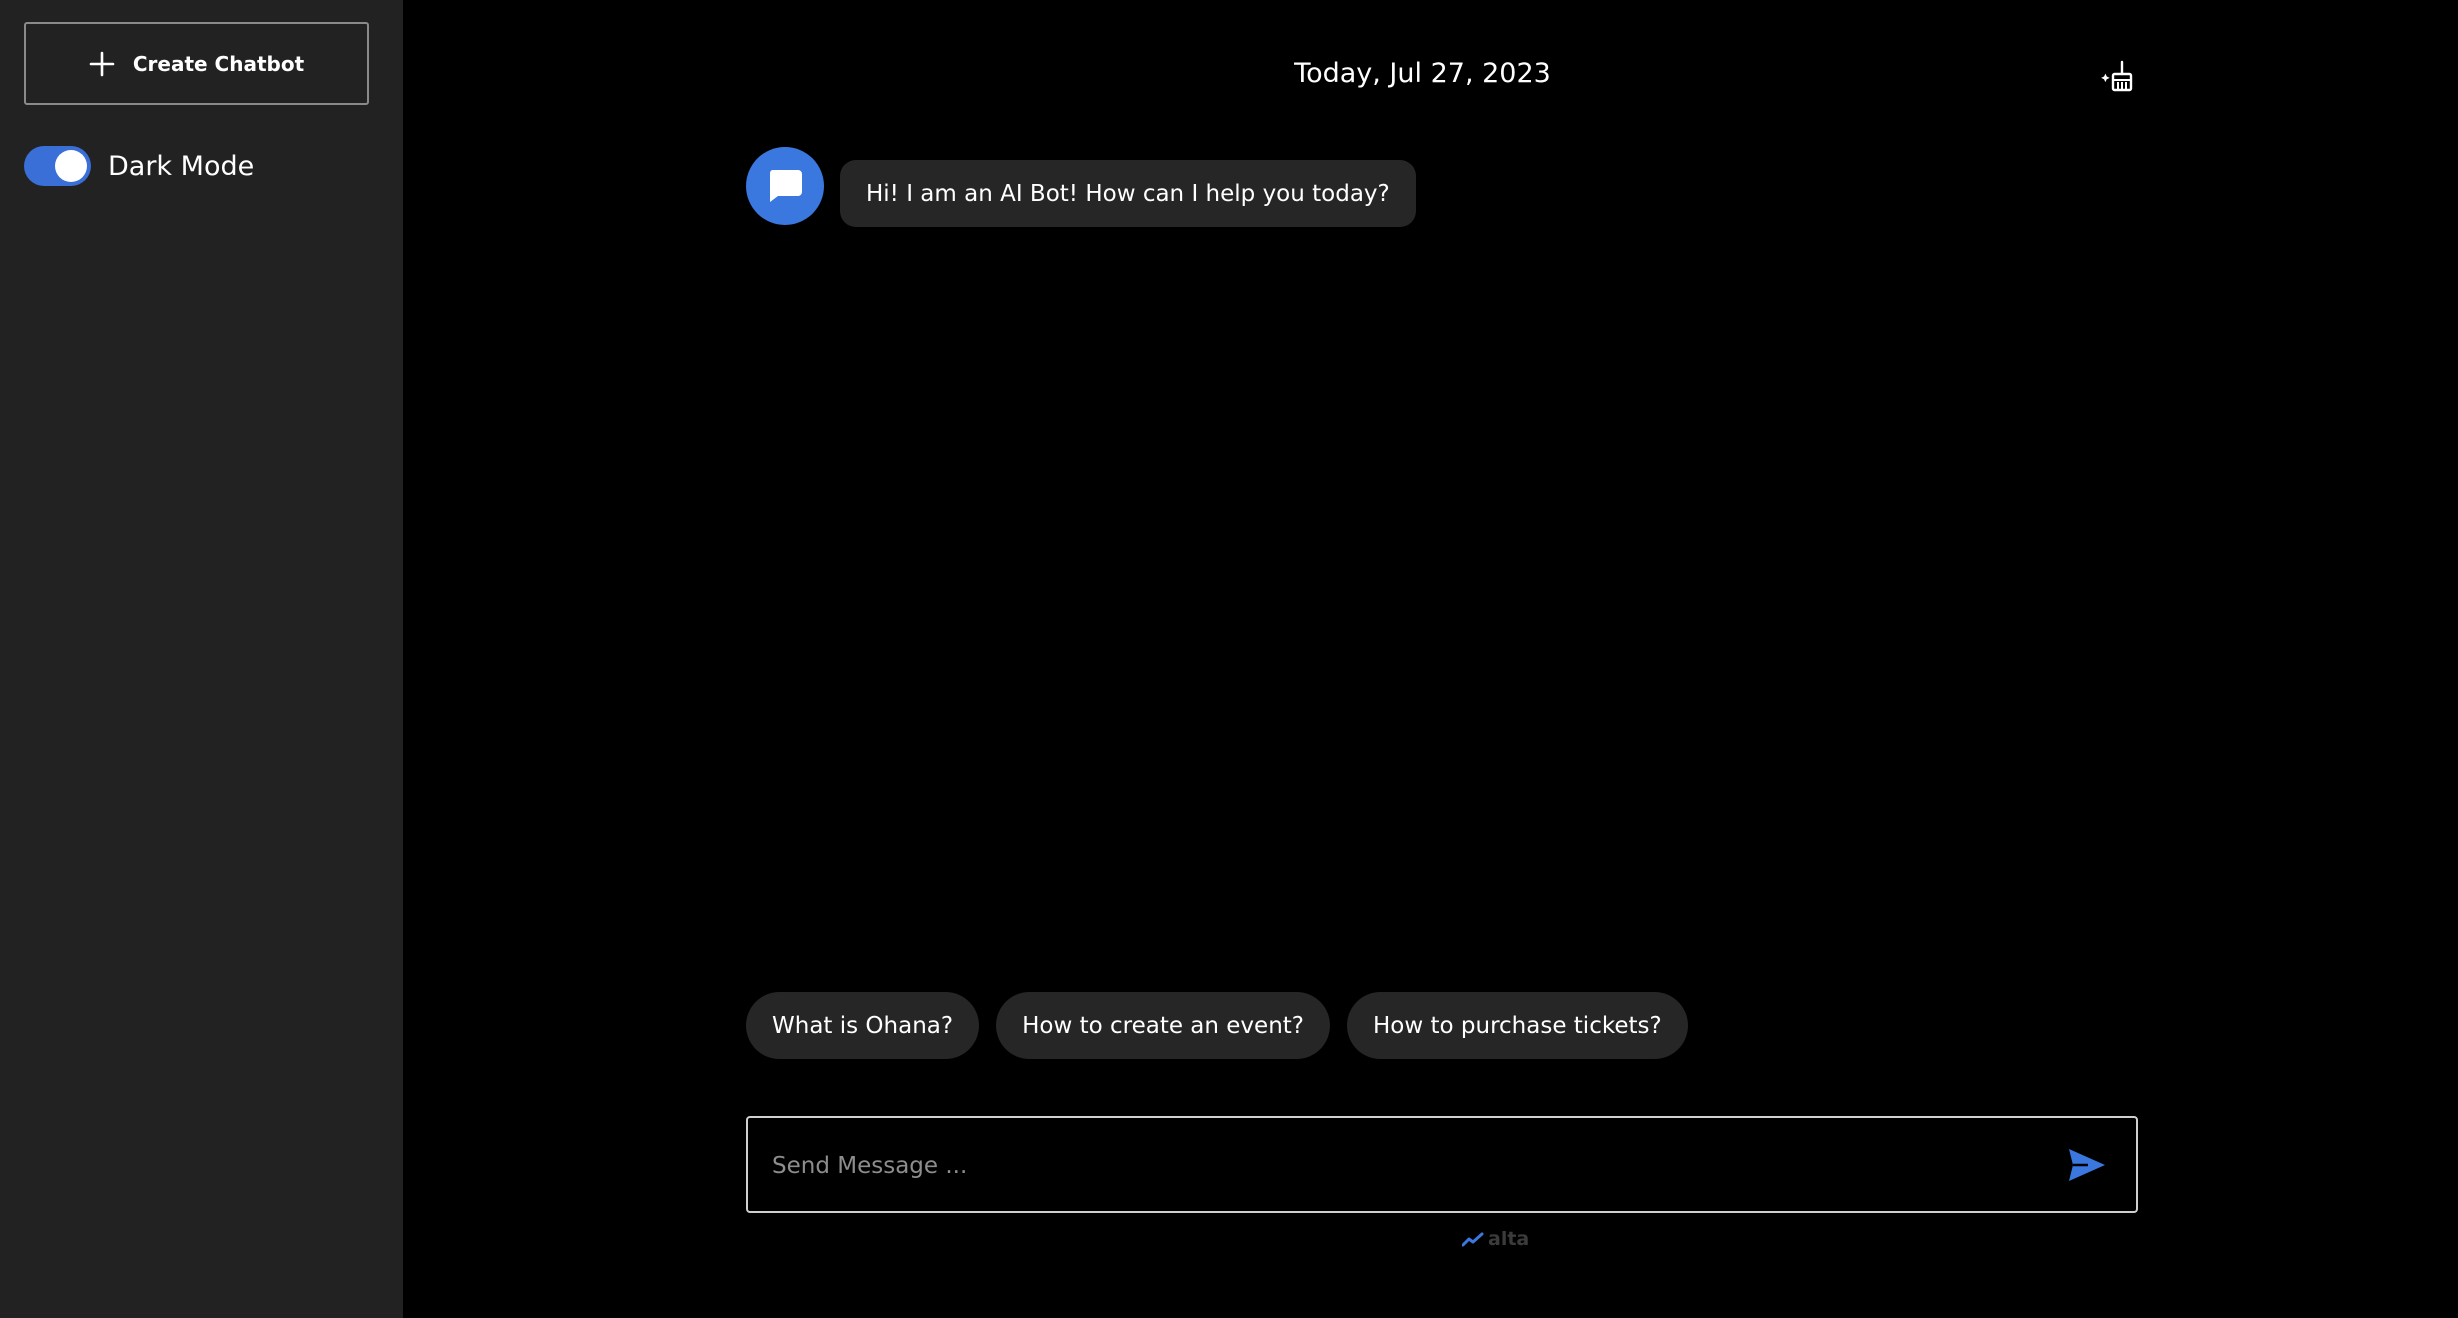 The height and width of the screenshot is (1318, 2458). I want to click on brand-footer: alta, so click(1495, 1239).